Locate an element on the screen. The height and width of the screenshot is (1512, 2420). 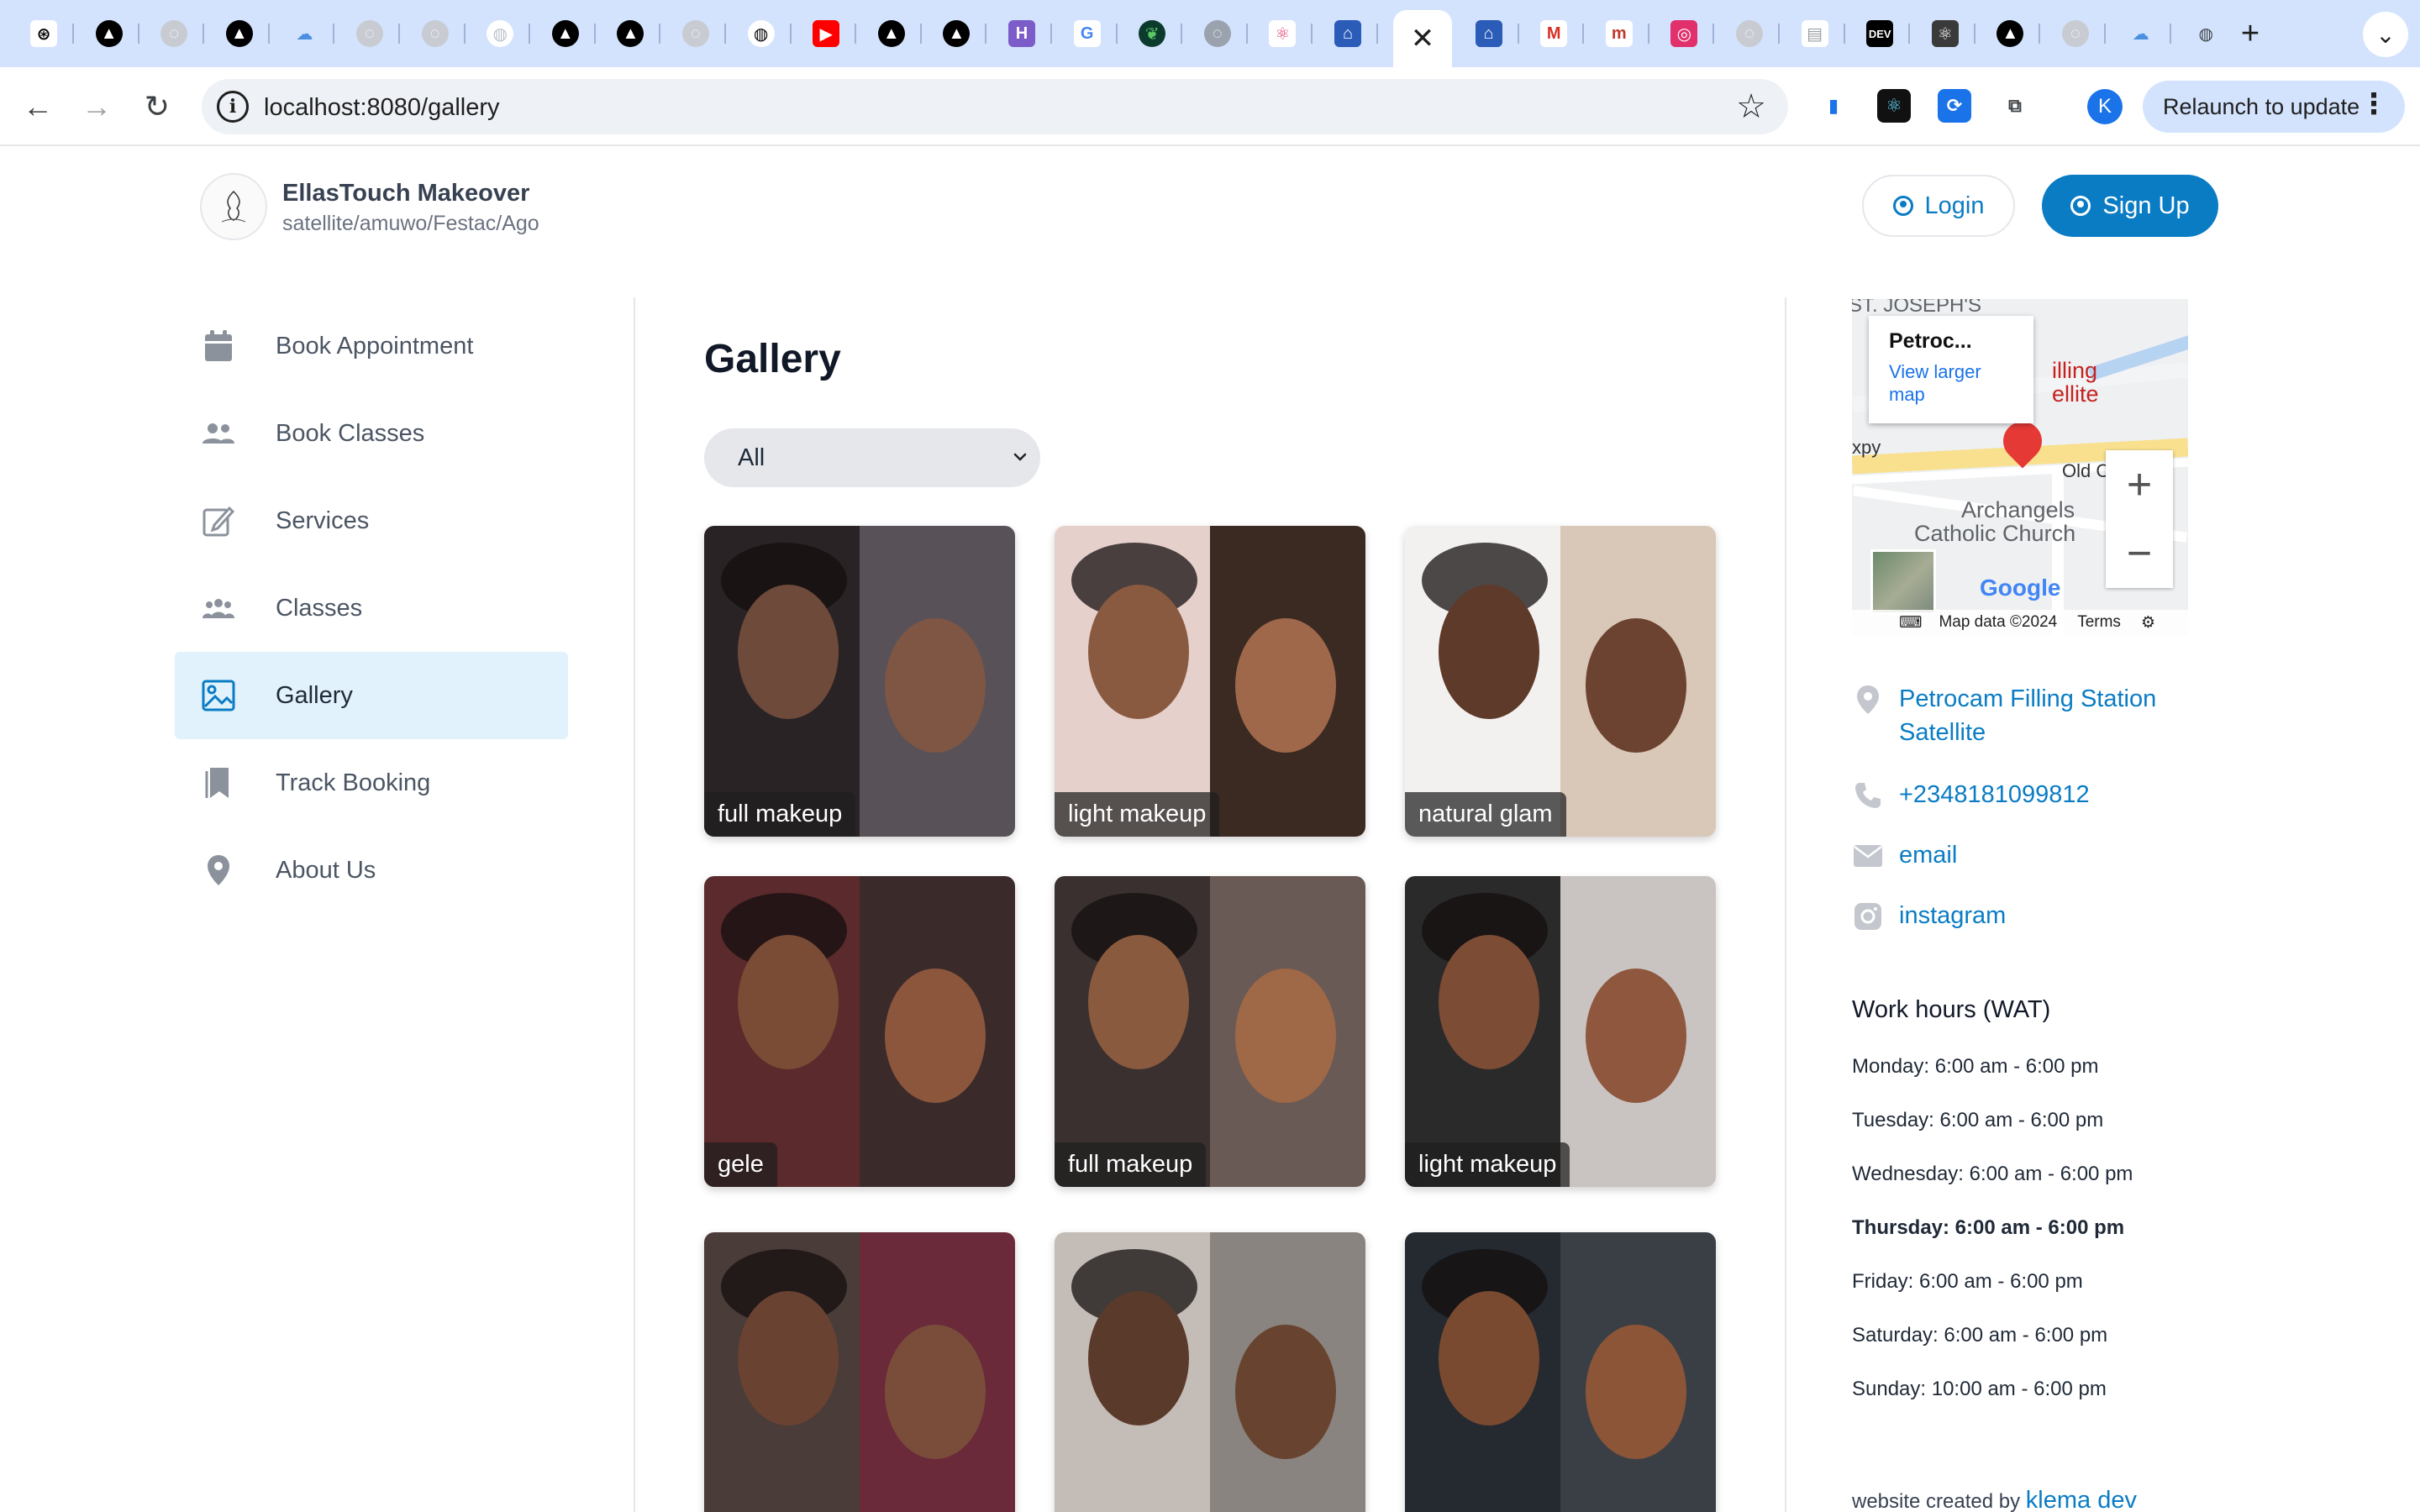
face-shape is located at coordinates (1489, 652).